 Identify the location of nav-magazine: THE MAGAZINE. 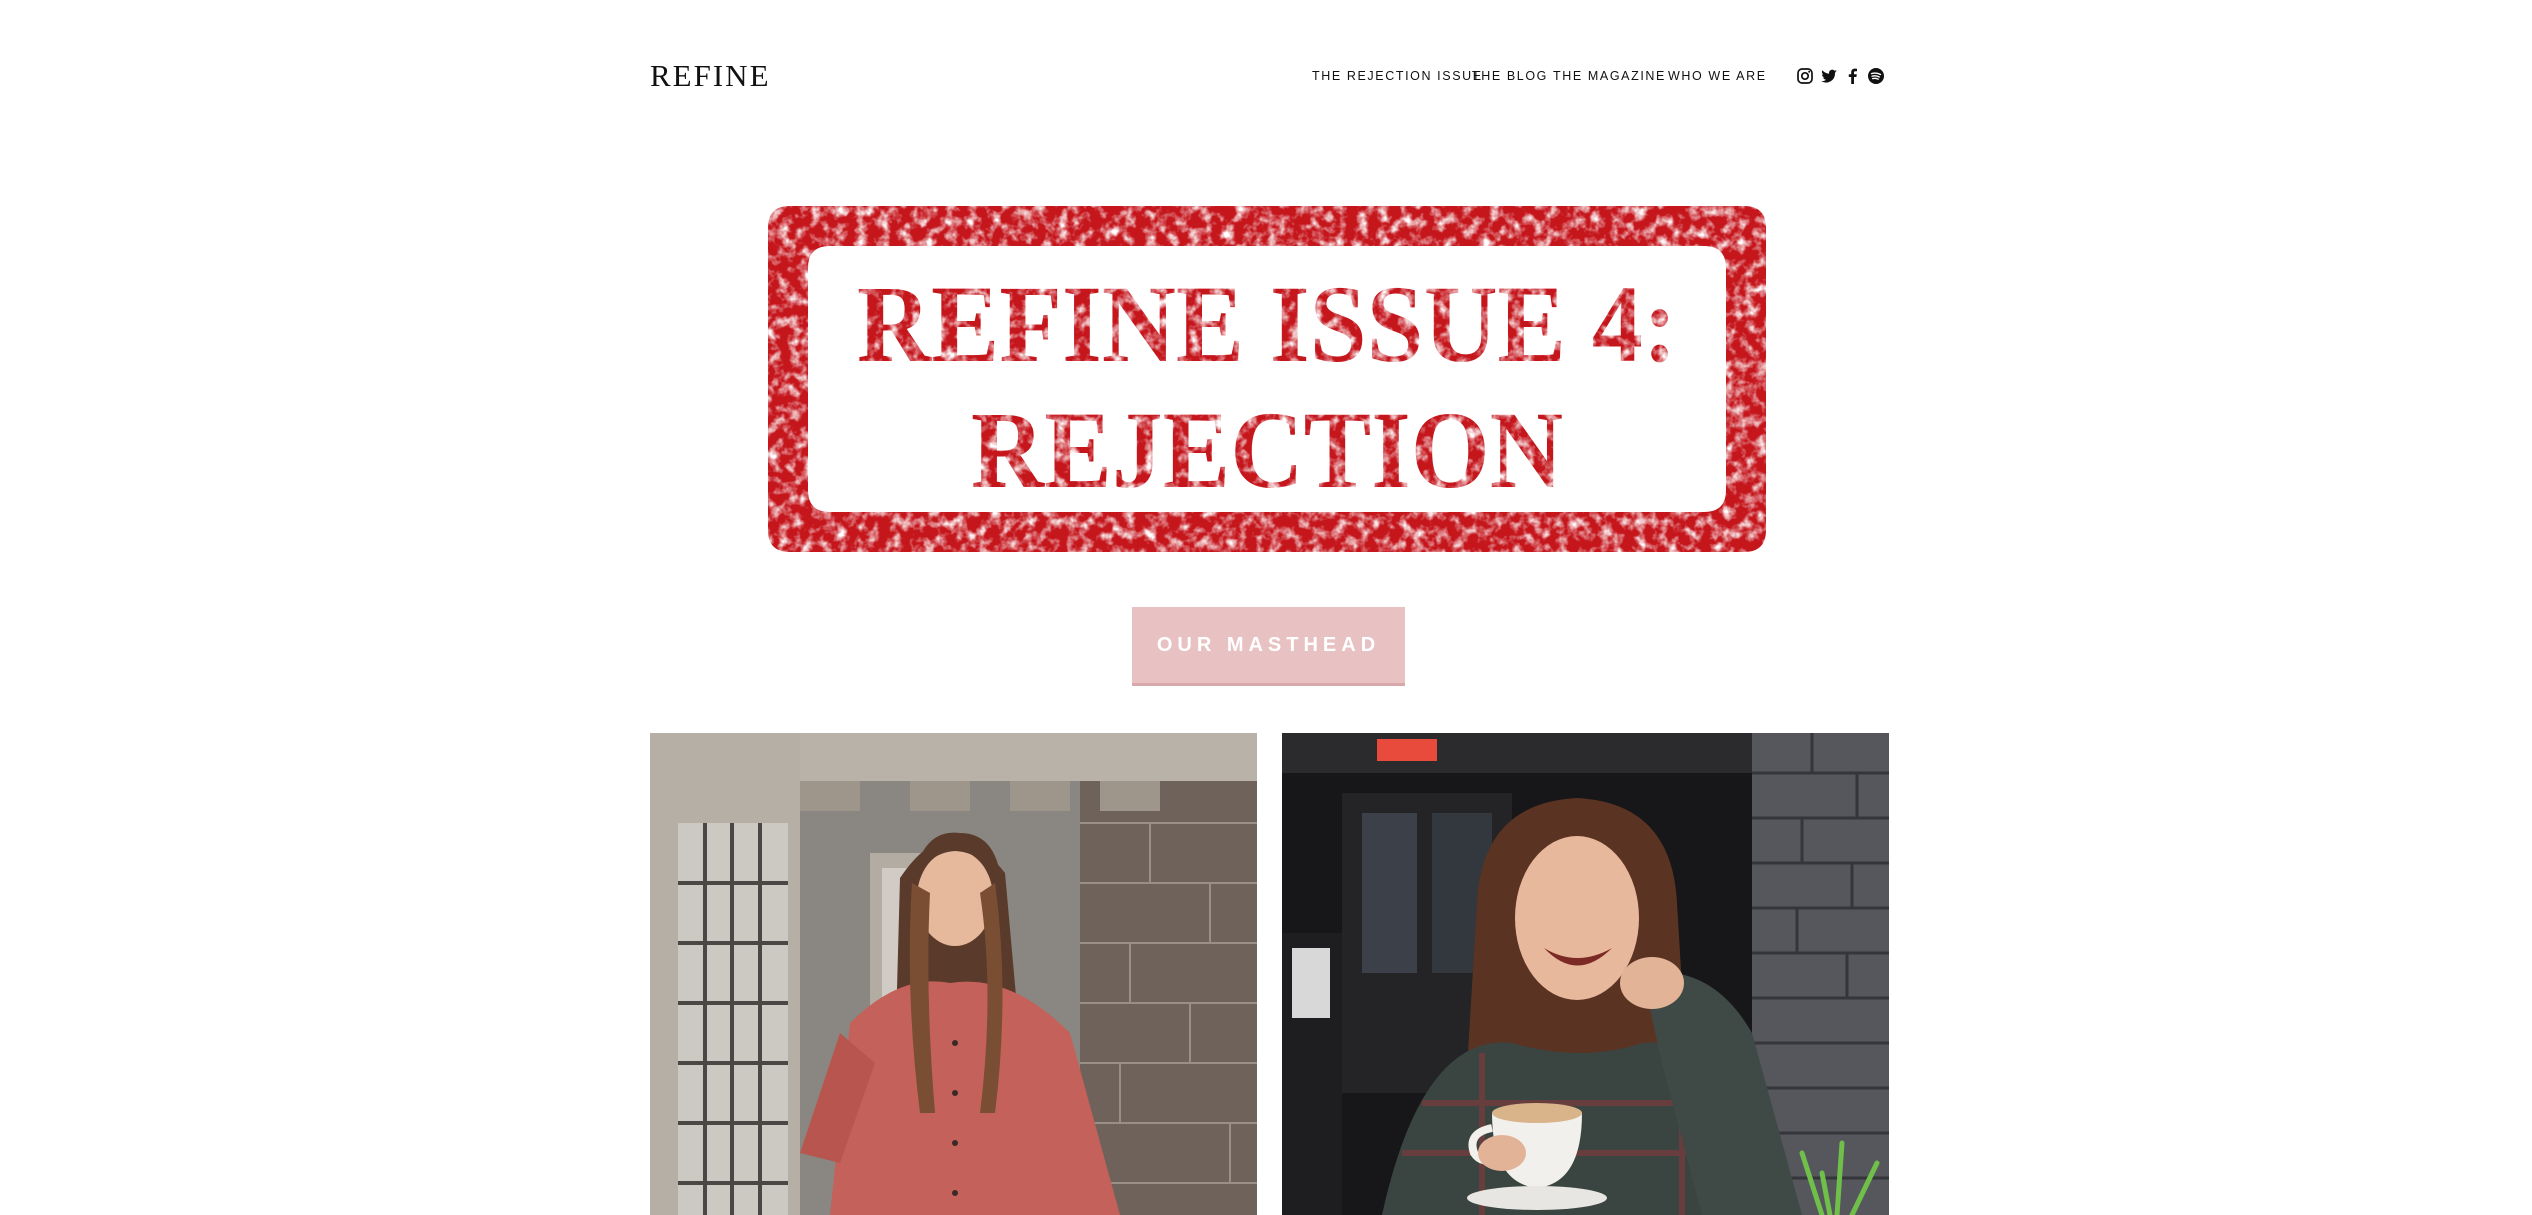
(1609, 76).